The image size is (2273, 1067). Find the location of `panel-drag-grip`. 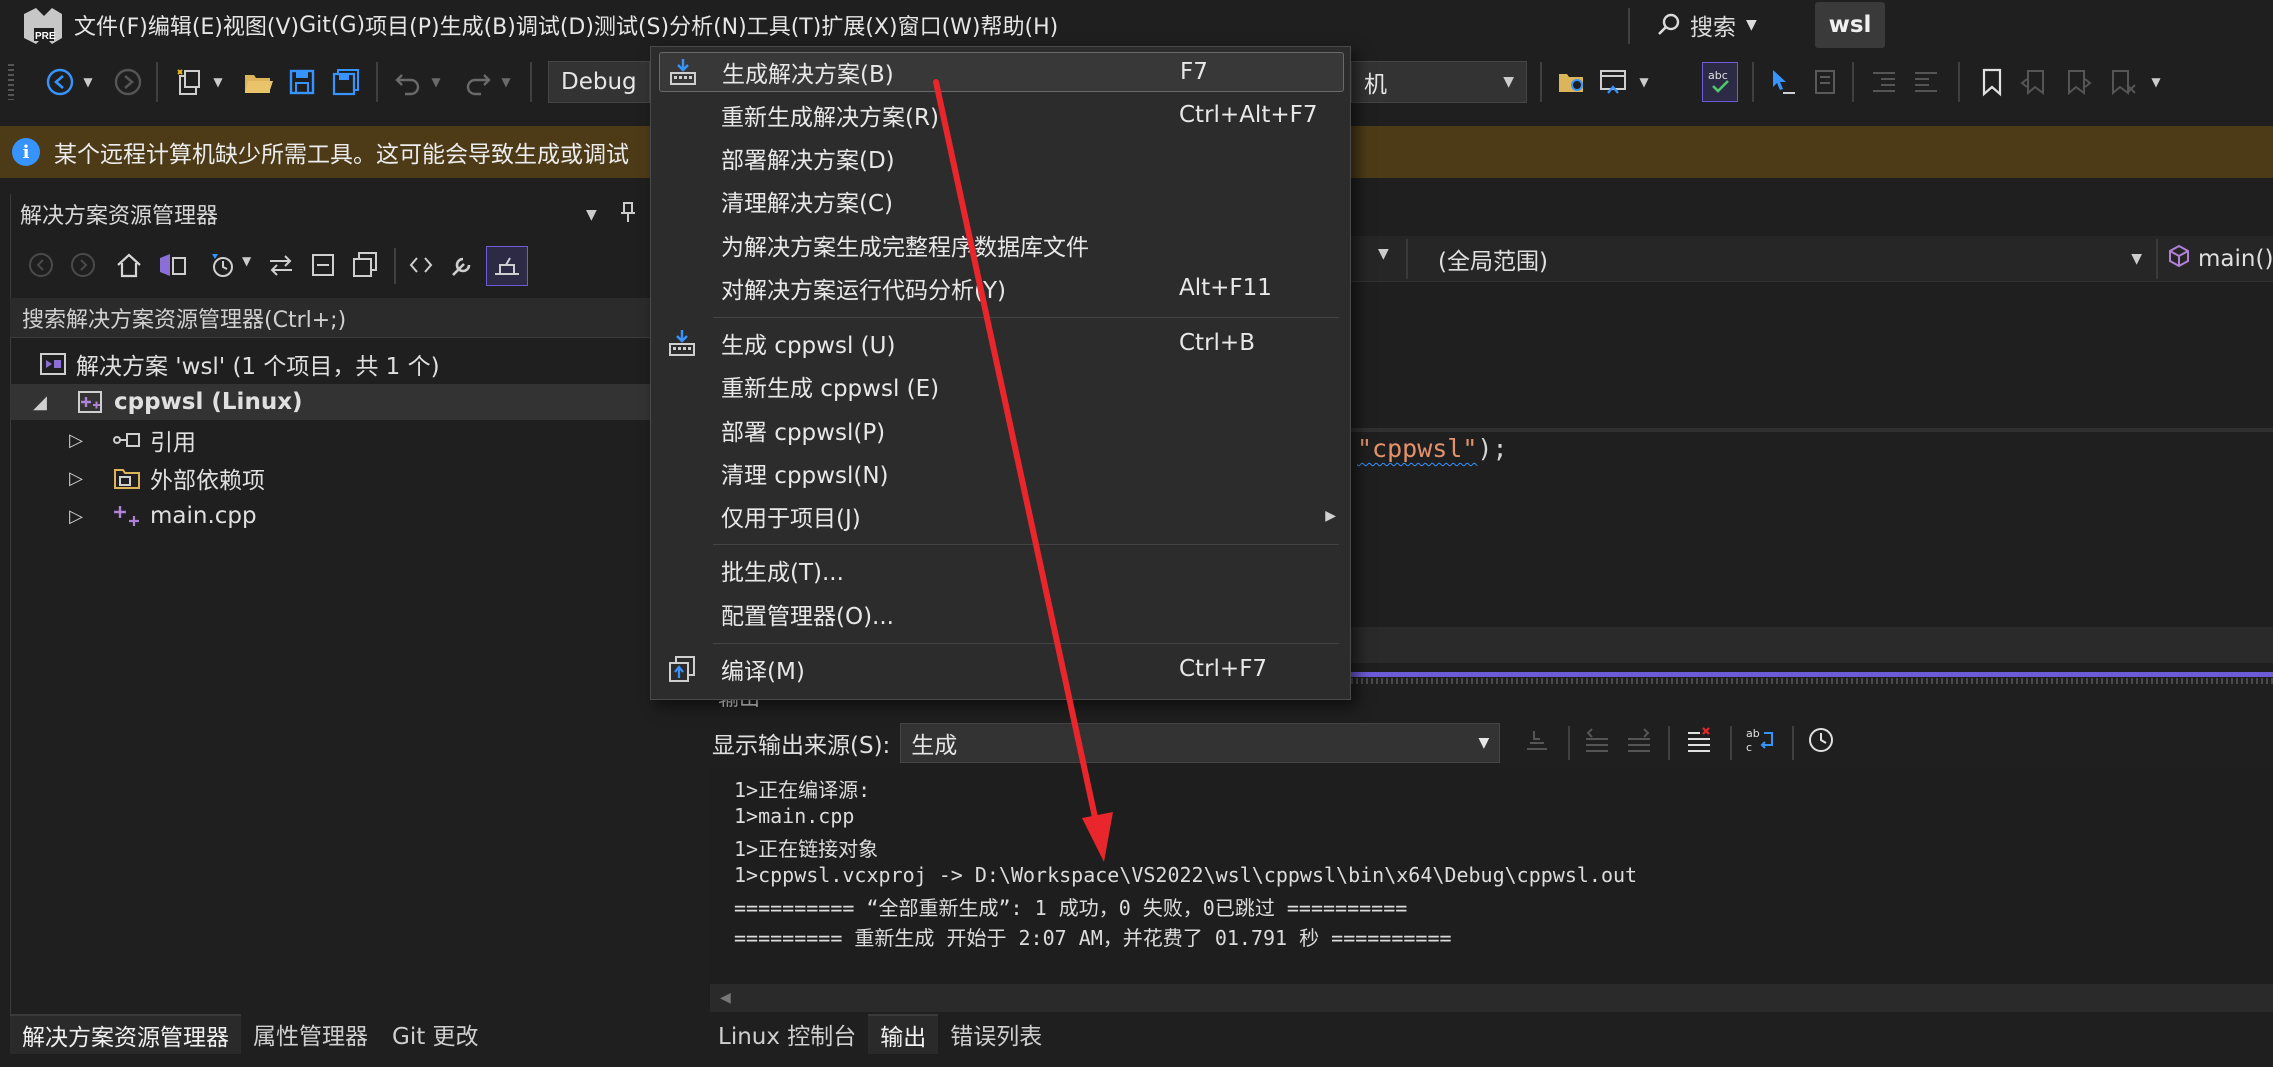

panel-drag-grip is located at coordinates (1812, 681).